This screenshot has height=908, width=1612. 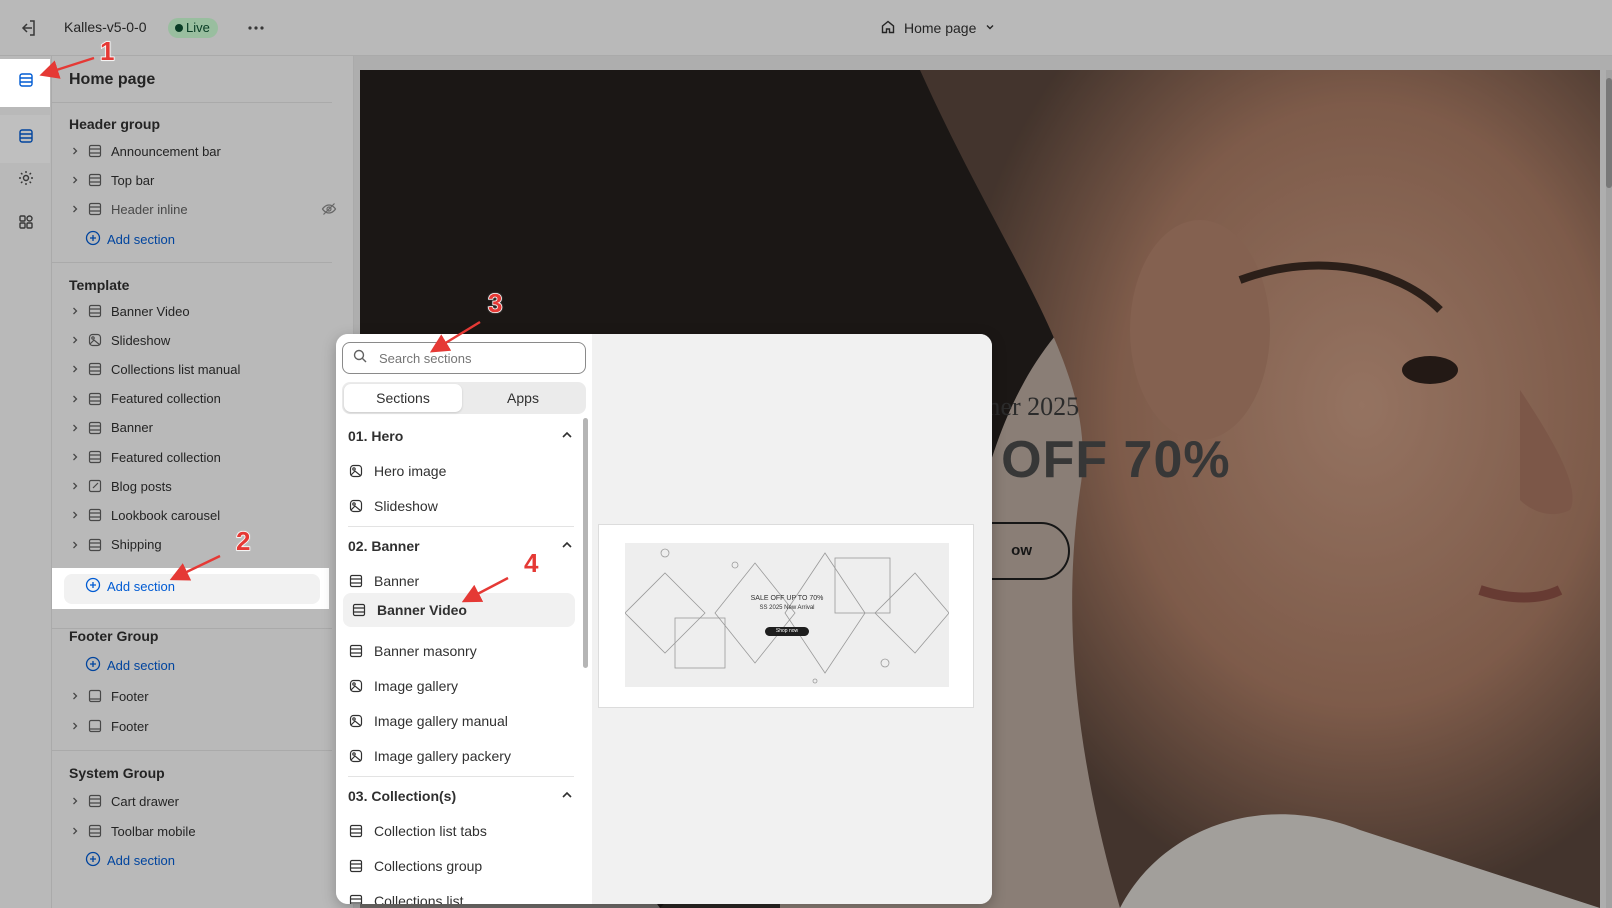 What do you see at coordinates (787, 631) in the screenshot?
I see `preview-button: Shop now` at bounding box center [787, 631].